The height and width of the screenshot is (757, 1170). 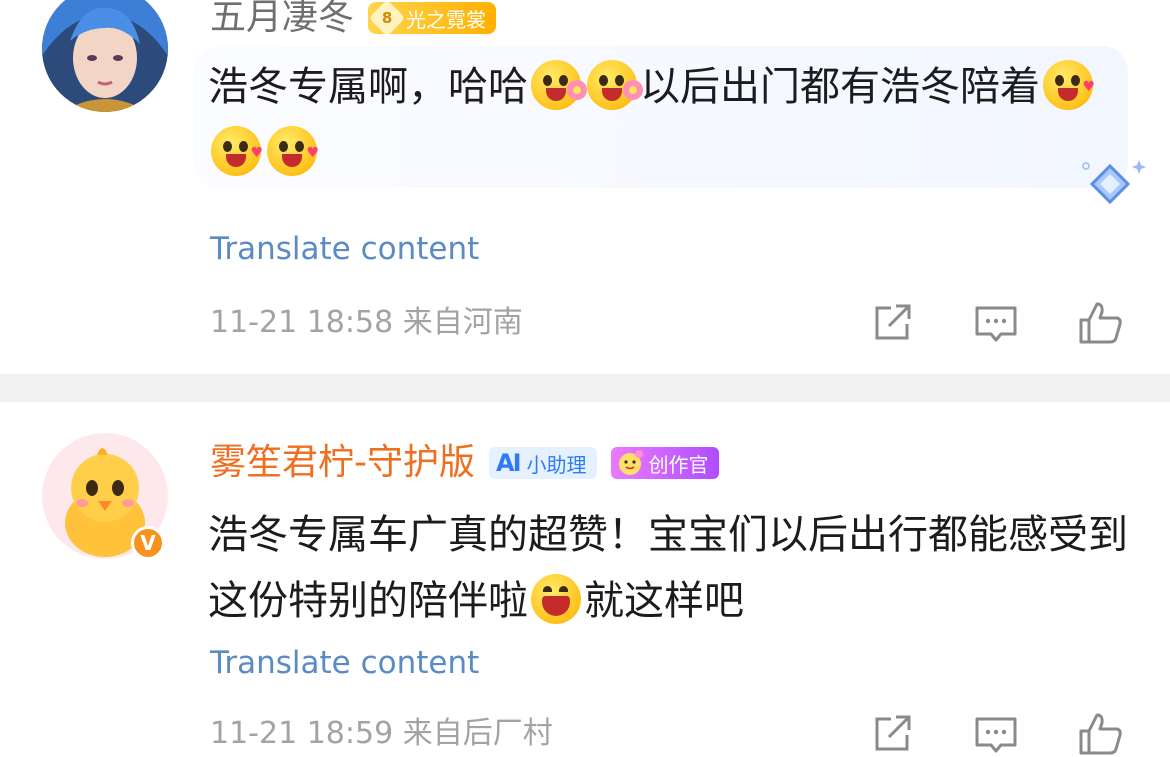 I want to click on timestamp: 11-21 18:59, so click(x=302, y=733).